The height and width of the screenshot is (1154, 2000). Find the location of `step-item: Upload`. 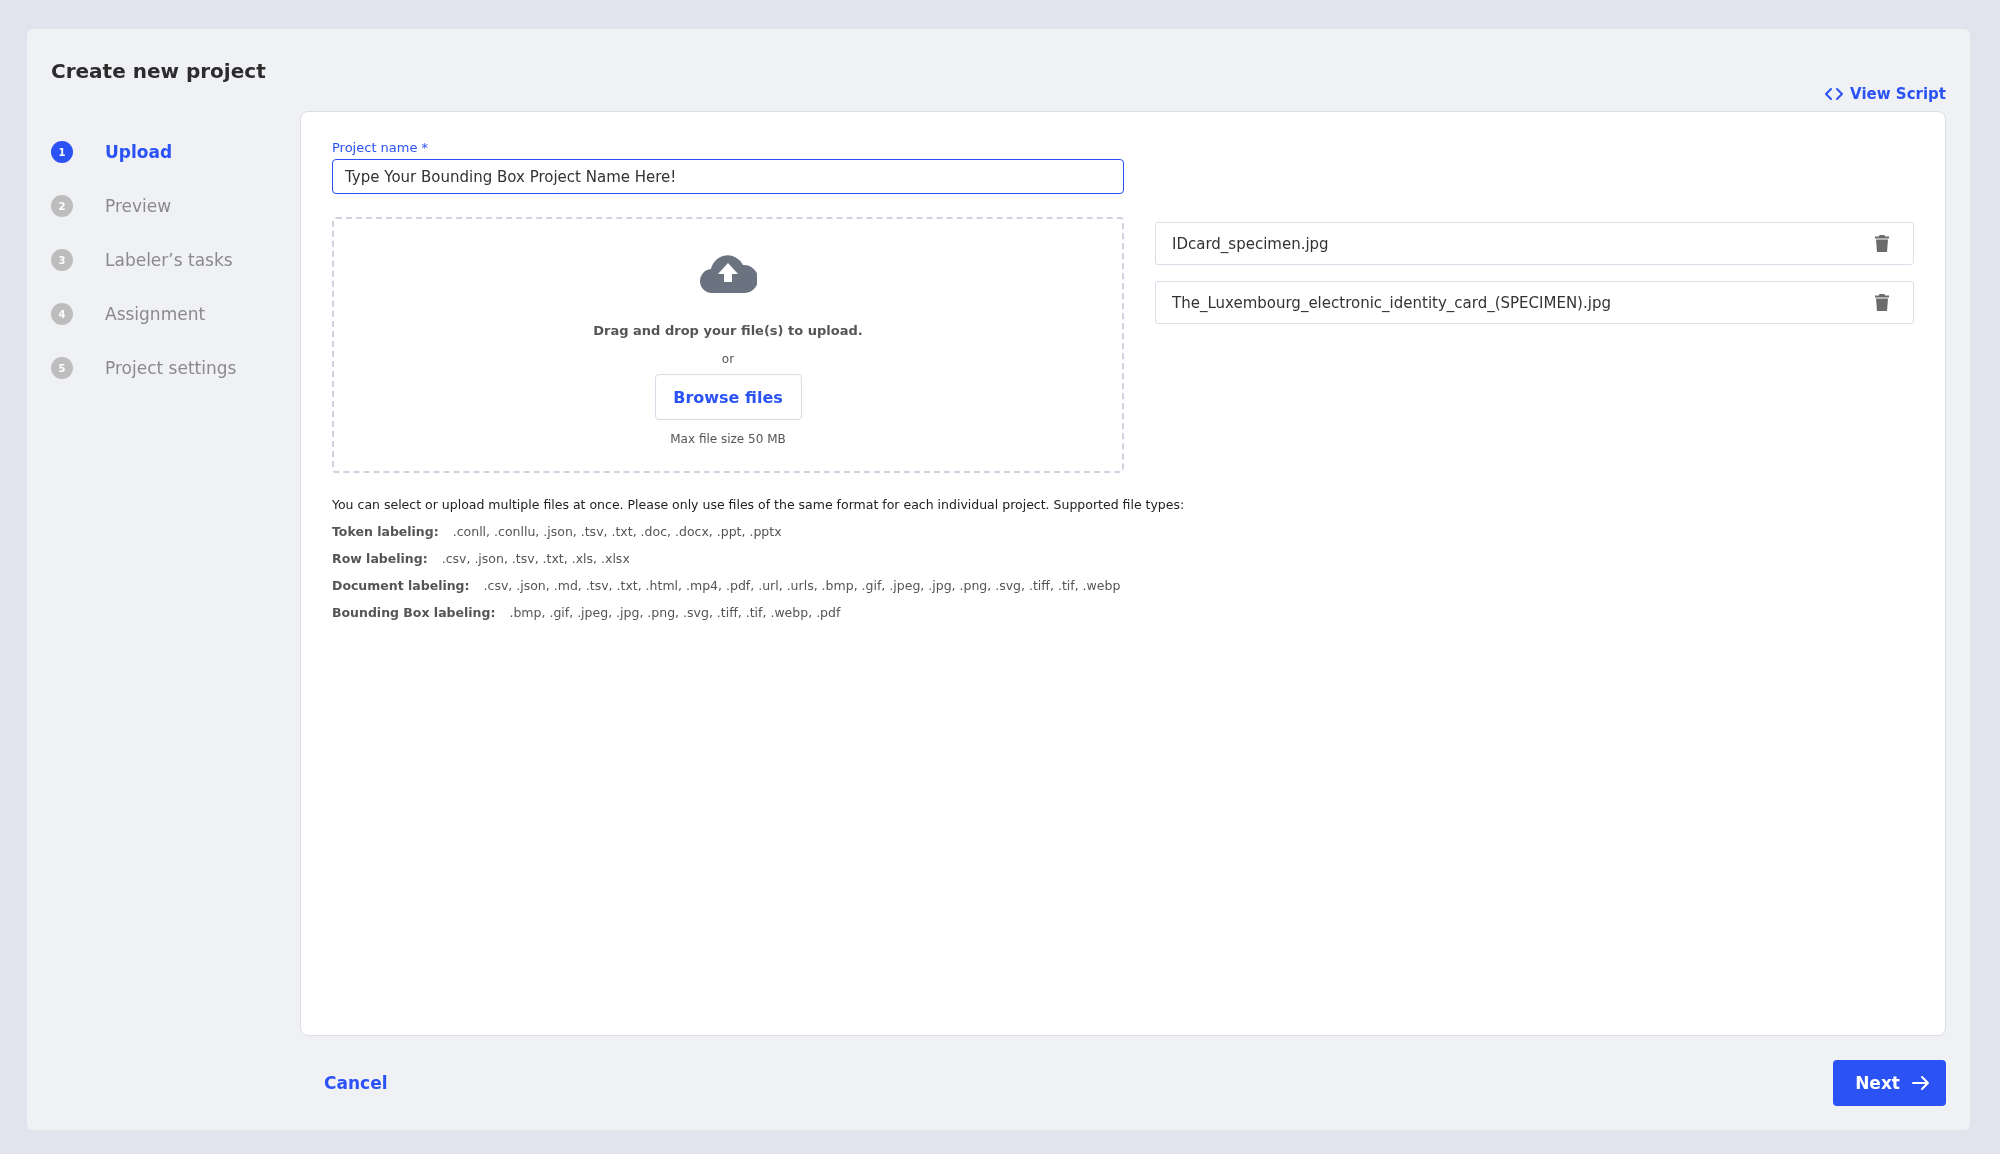

step-item: Upload is located at coordinates (139, 152).